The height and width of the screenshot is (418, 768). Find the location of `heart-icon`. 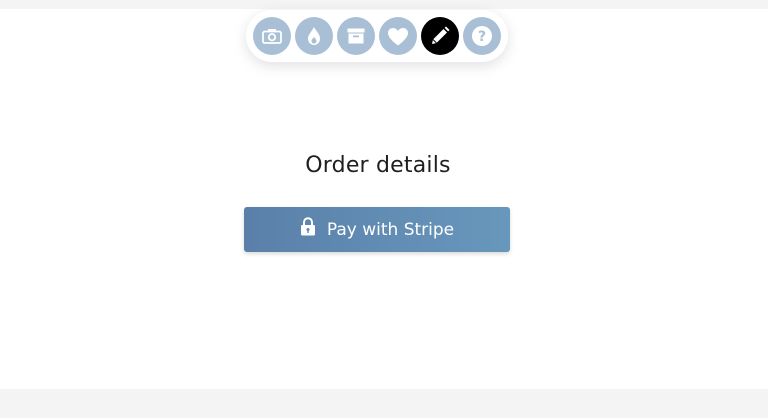

heart-icon is located at coordinates (398, 36).